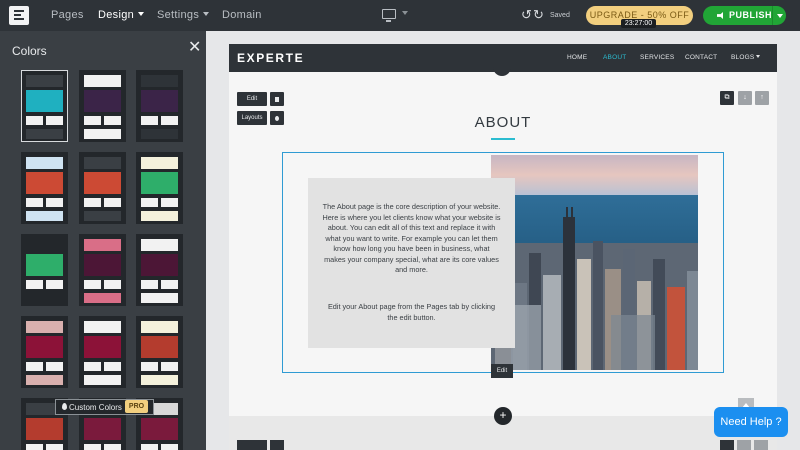  Describe the element at coordinates (121, 15) in the screenshot. I see `nav-design: Design` at that location.